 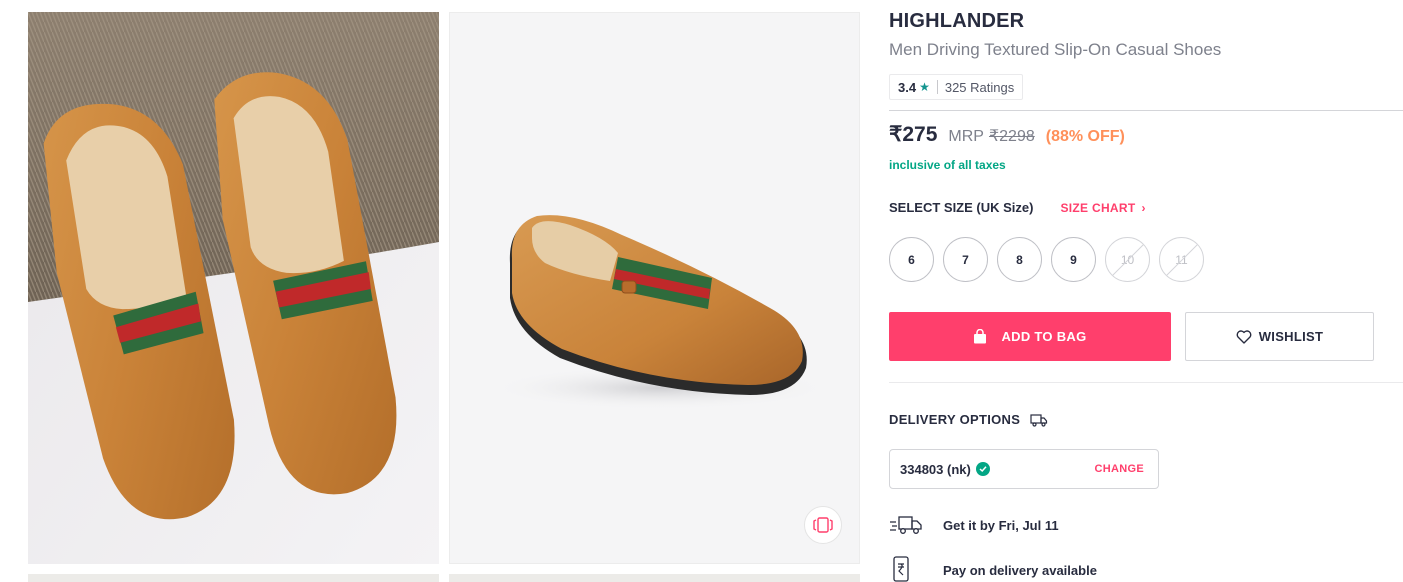 What do you see at coordinates (935, 469) in the screenshot?
I see `pincode-value: 334803 (nk)` at bounding box center [935, 469].